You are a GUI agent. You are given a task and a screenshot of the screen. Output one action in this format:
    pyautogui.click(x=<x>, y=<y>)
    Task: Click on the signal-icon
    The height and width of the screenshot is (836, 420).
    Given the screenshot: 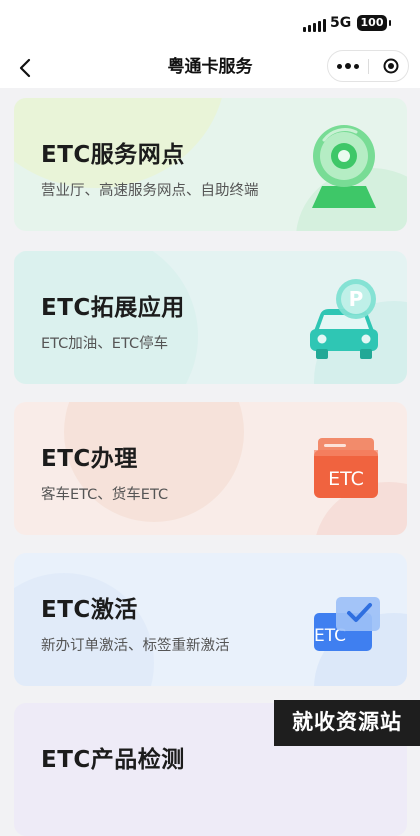 What is the action you would take?
    pyautogui.click(x=314, y=25)
    